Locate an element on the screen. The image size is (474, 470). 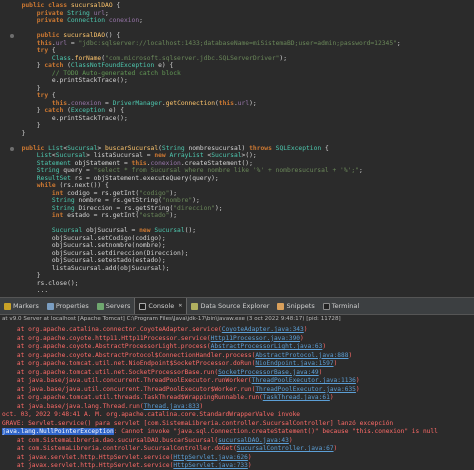
tab-data-source-explorer: Data Source Explorer is located at coordinates (230, 306).